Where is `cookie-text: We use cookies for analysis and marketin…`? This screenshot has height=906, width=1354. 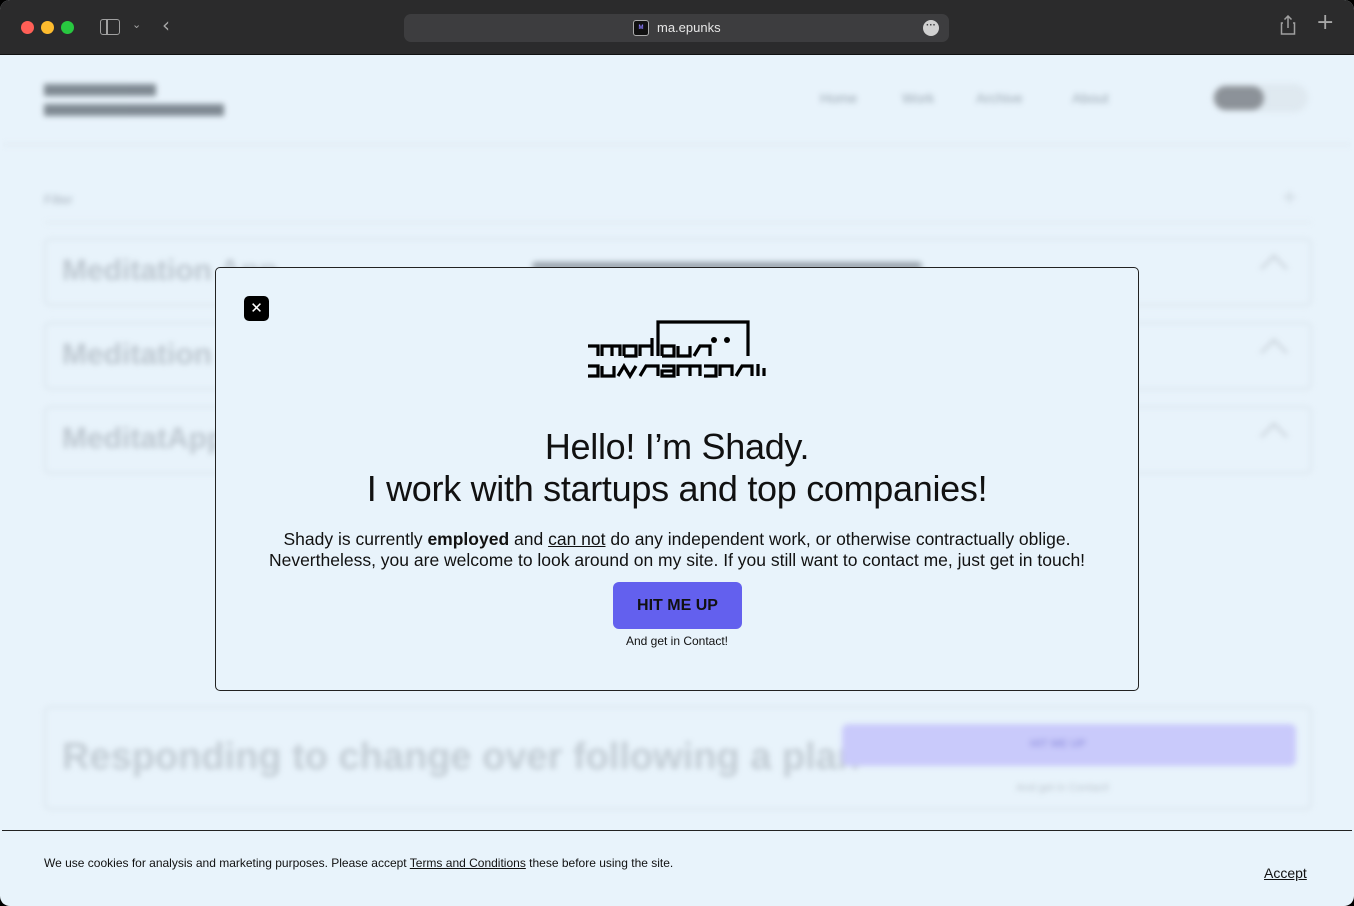 cookie-text: We use cookies for analysis and marketin… is located at coordinates (358, 863).